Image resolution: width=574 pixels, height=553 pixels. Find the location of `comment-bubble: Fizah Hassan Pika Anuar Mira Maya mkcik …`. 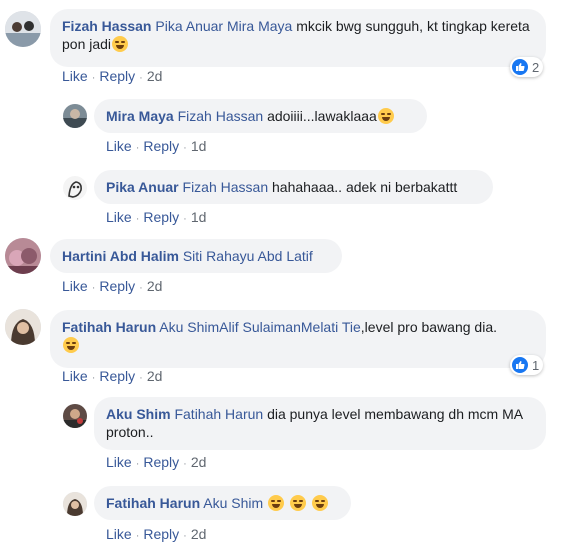

comment-bubble: Fizah Hassan Pika Anuar Mira Maya mkcik … is located at coordinates (298, 38).